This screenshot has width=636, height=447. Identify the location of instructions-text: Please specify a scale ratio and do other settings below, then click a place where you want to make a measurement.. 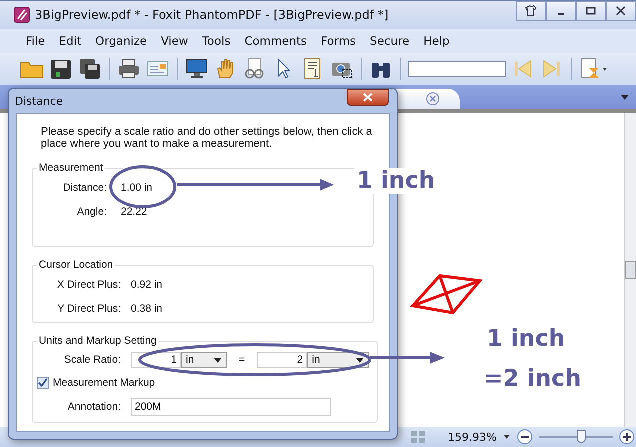
(207, 138).